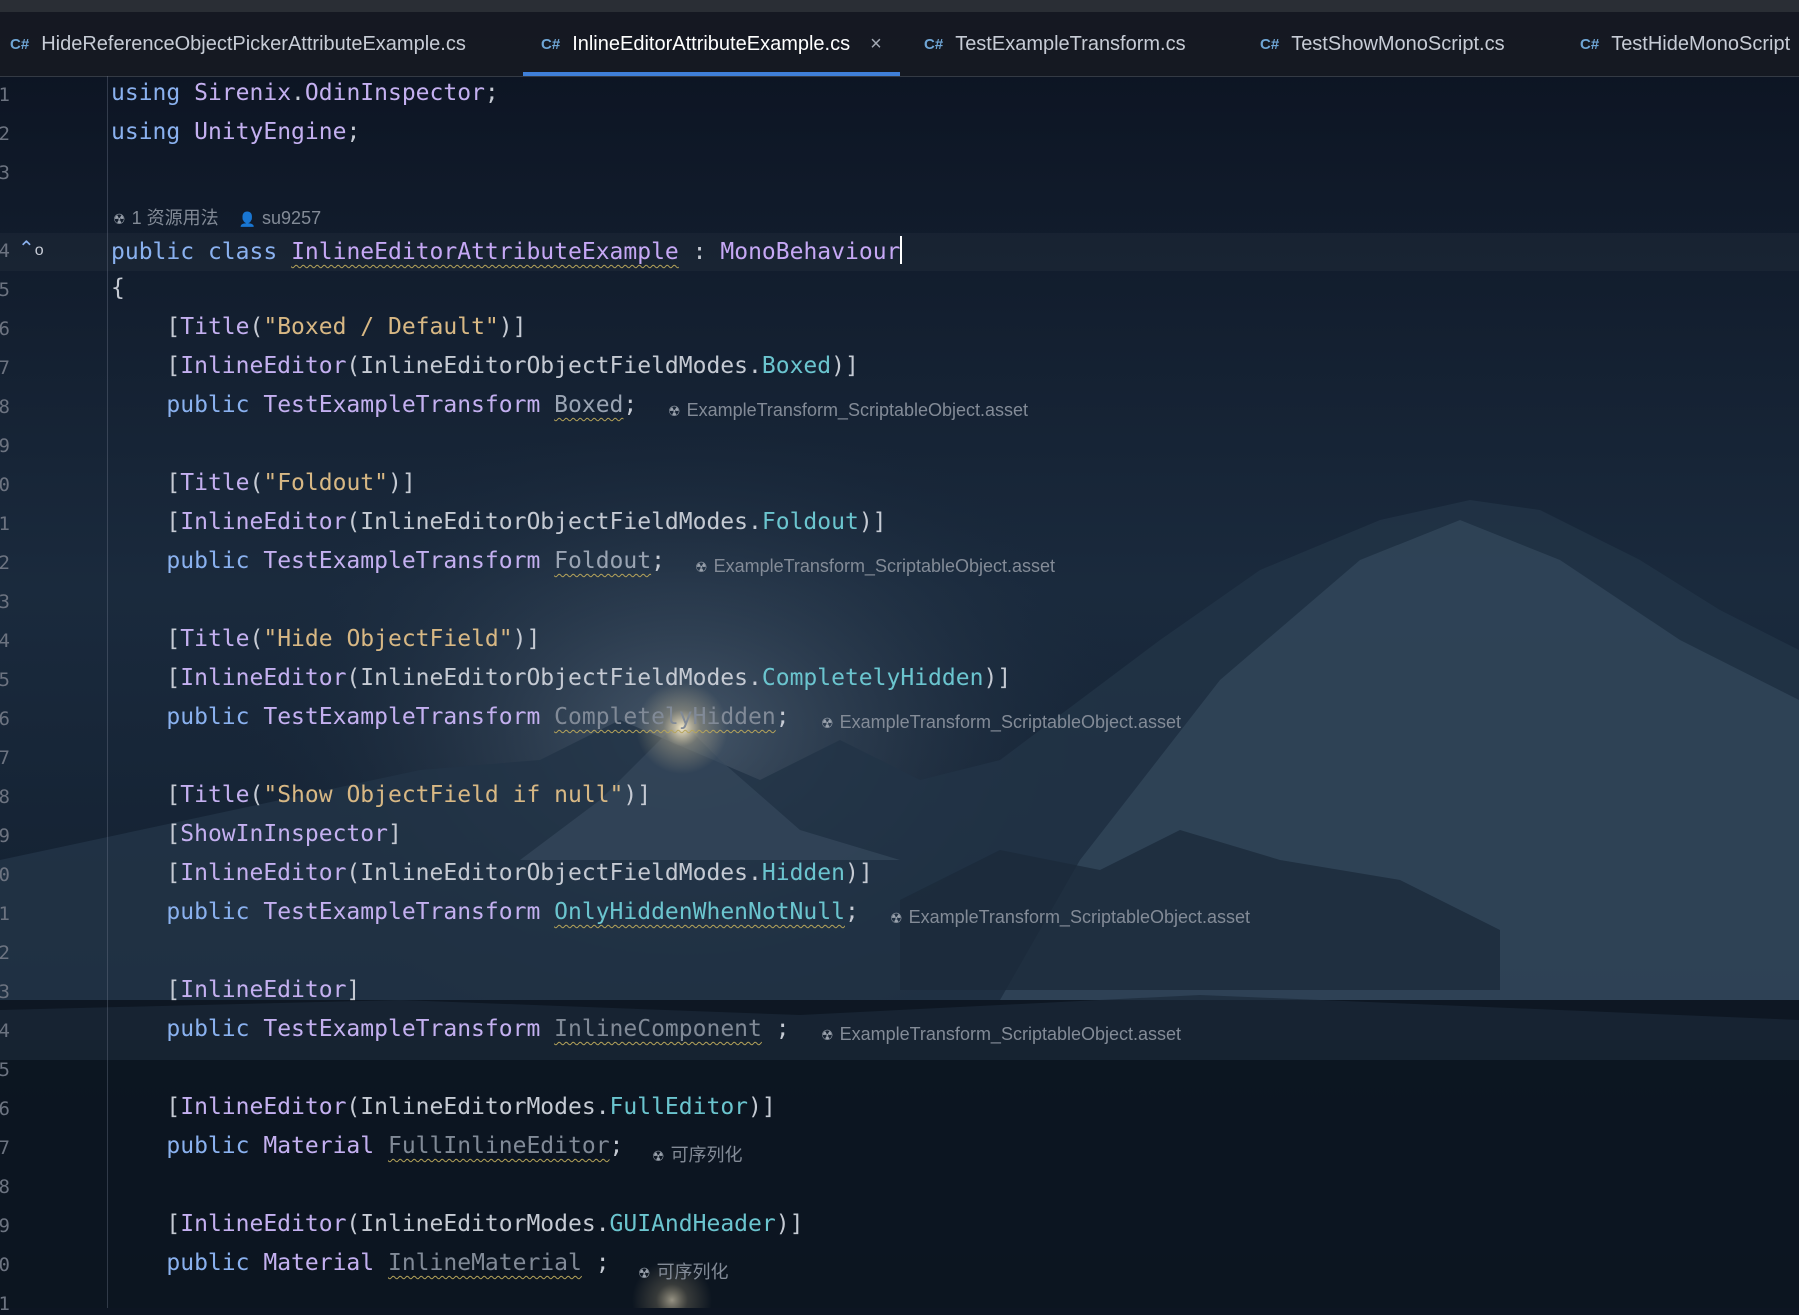  Describe the element at coordinates (901, 250) in the screenshot. I see `text-caret` at that location.